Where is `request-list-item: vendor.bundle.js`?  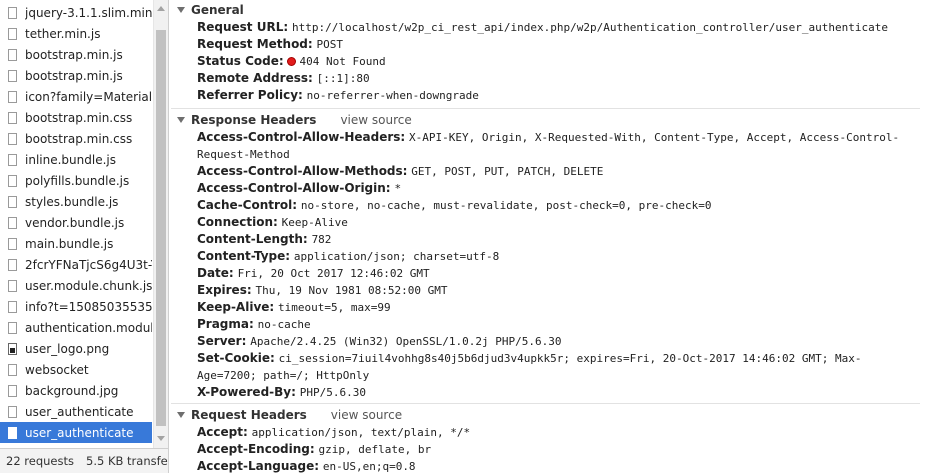
request-list-item: vendor.bundle.js is located at coordinates (76, 222).